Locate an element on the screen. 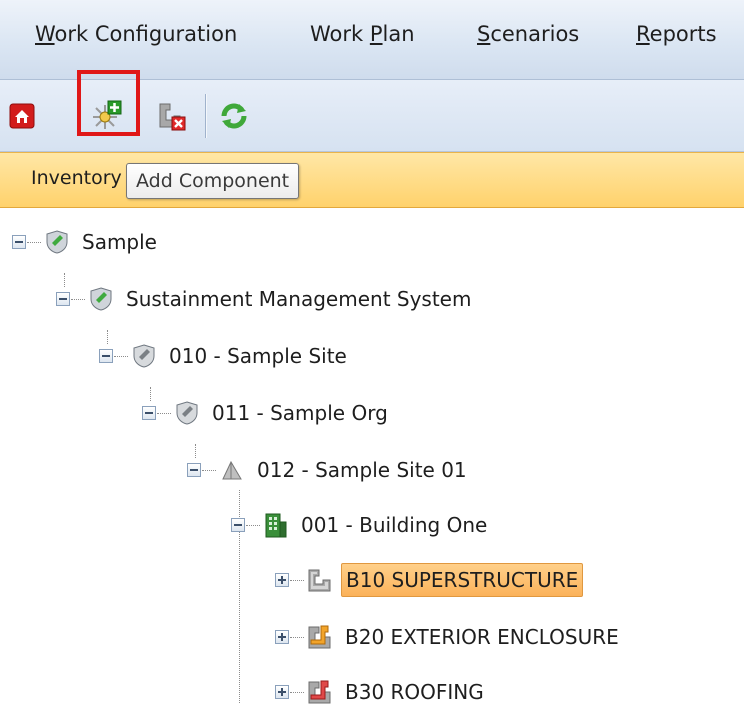  refresh-icon is located at coordinates (234, 116).